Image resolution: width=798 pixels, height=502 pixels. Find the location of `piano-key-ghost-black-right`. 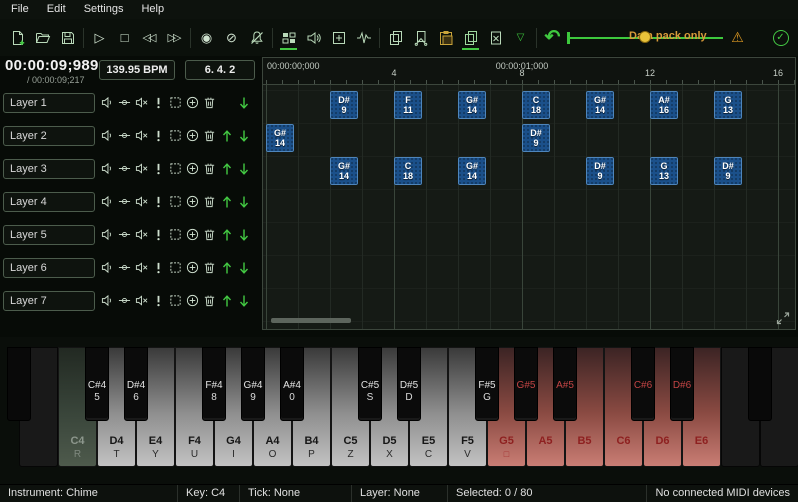

piano-key-ghost-black-right is located at coordinates (760, 384).